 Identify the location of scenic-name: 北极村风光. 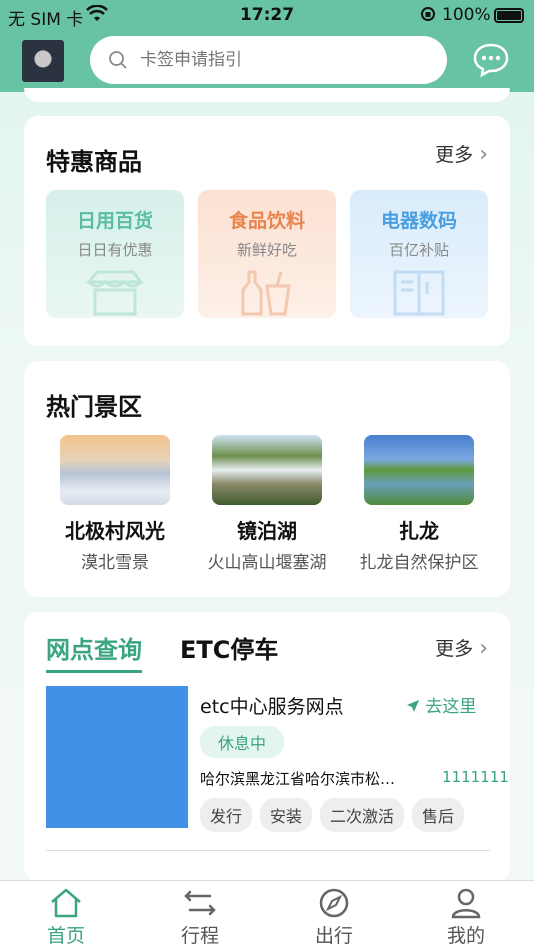
(115, 531).